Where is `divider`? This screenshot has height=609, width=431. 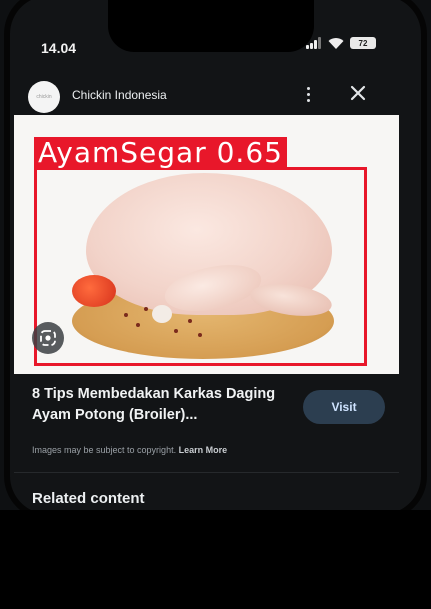 divider is located at coordinates (206, 472).